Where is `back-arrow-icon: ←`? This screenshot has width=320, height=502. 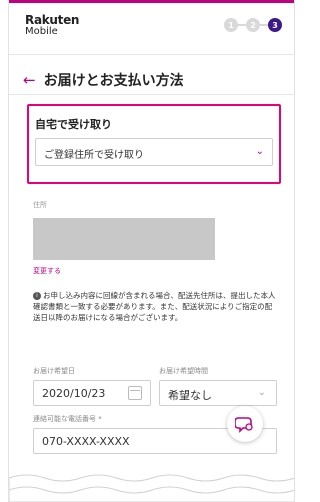 back-arrow-icon: ← is located at coordinates (29, 80).